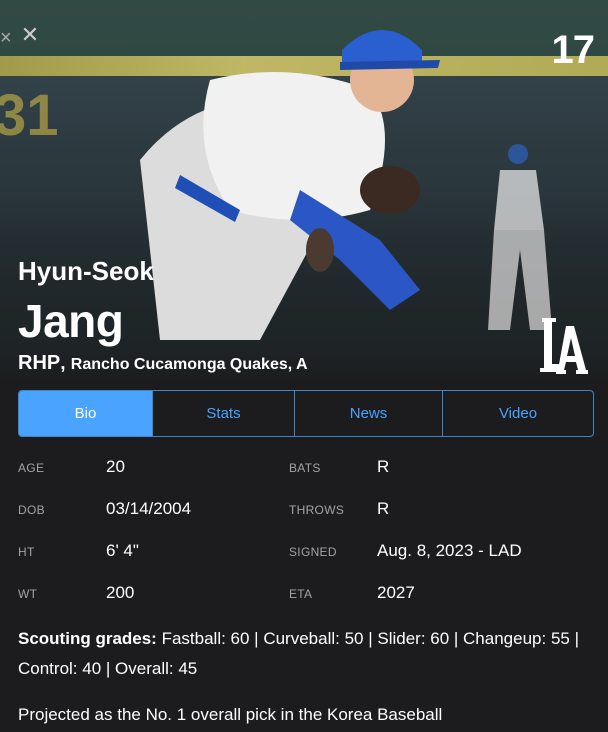 The image size is (608, 732). I want to click on eta-label: ETA, so click(301, 594).